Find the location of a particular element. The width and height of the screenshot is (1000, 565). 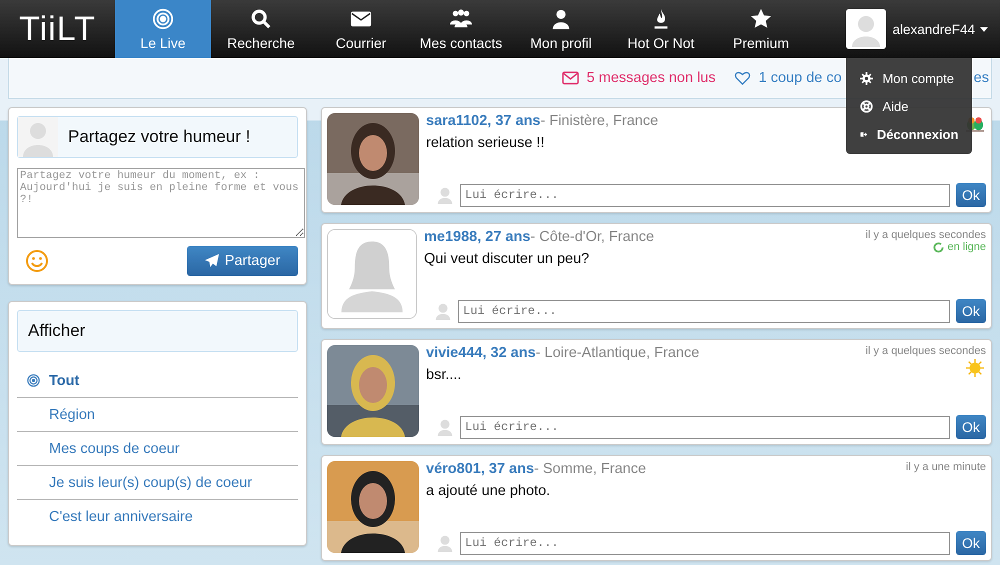

nav-tab: Hot Or Not is located at coordinates (661, 29).